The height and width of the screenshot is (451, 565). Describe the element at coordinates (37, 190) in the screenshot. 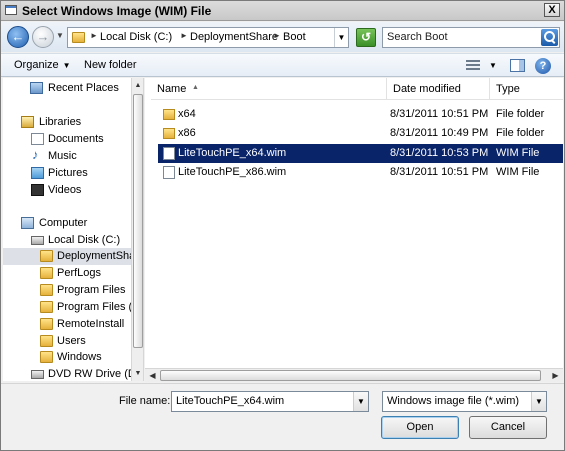

I see `videos-icon` at that location.